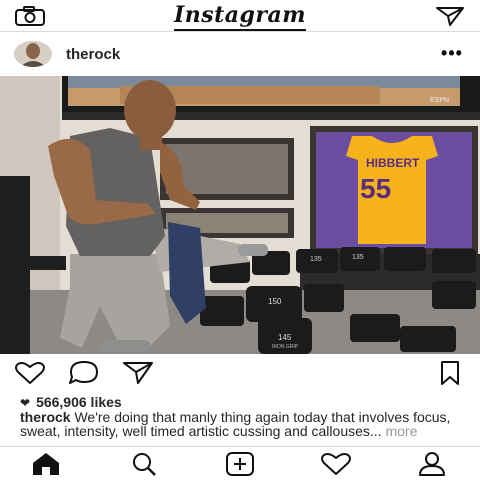 This screenshot has height=480, width=480. Describe the element at coordinates (240, 30) in the screenshot. I see `logo-underline` at that location.